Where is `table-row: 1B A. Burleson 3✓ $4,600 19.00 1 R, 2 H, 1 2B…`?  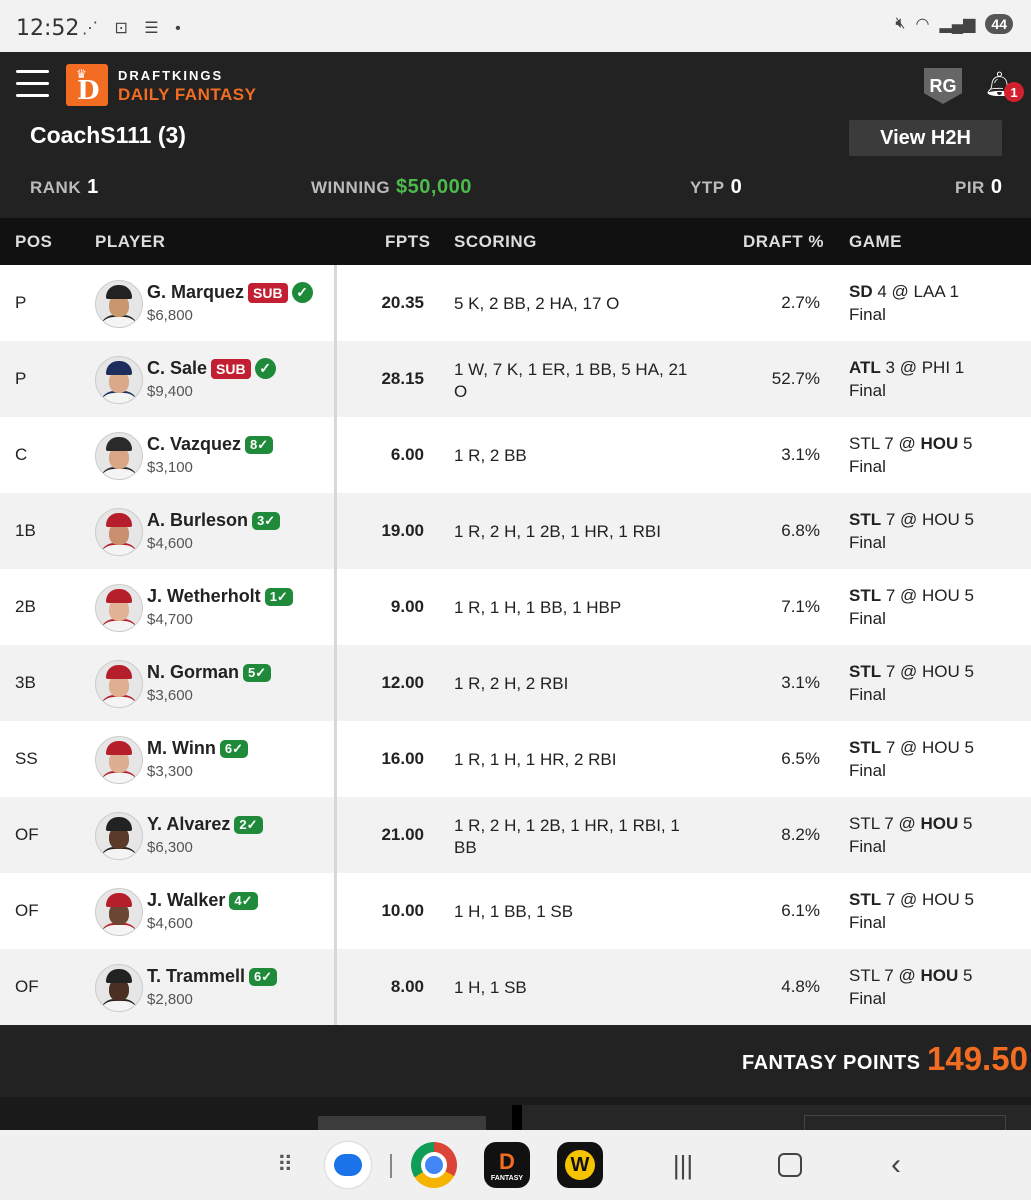
table-row: 1B A. Burleson 3✓ $4,600 19.00 1 R, 2 H, 1 2B… is located at coordinates (515, 531).